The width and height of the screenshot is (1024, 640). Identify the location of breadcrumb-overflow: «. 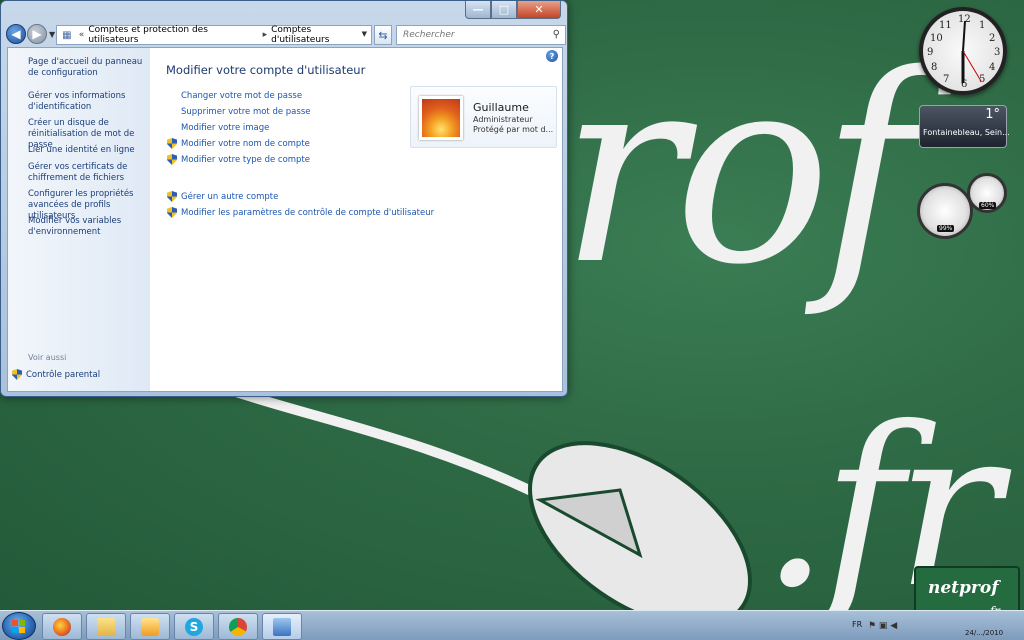
(82, 35).